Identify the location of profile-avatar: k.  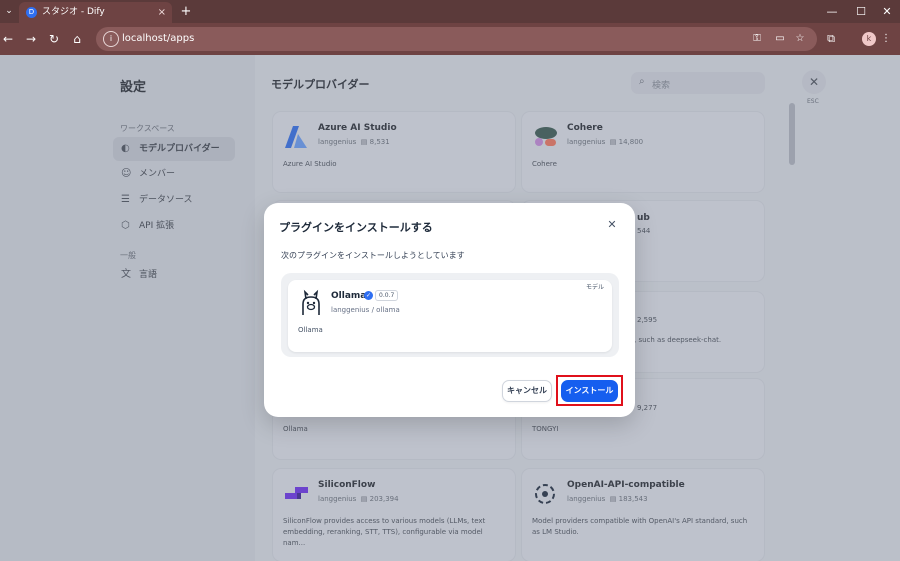
(869, 39).